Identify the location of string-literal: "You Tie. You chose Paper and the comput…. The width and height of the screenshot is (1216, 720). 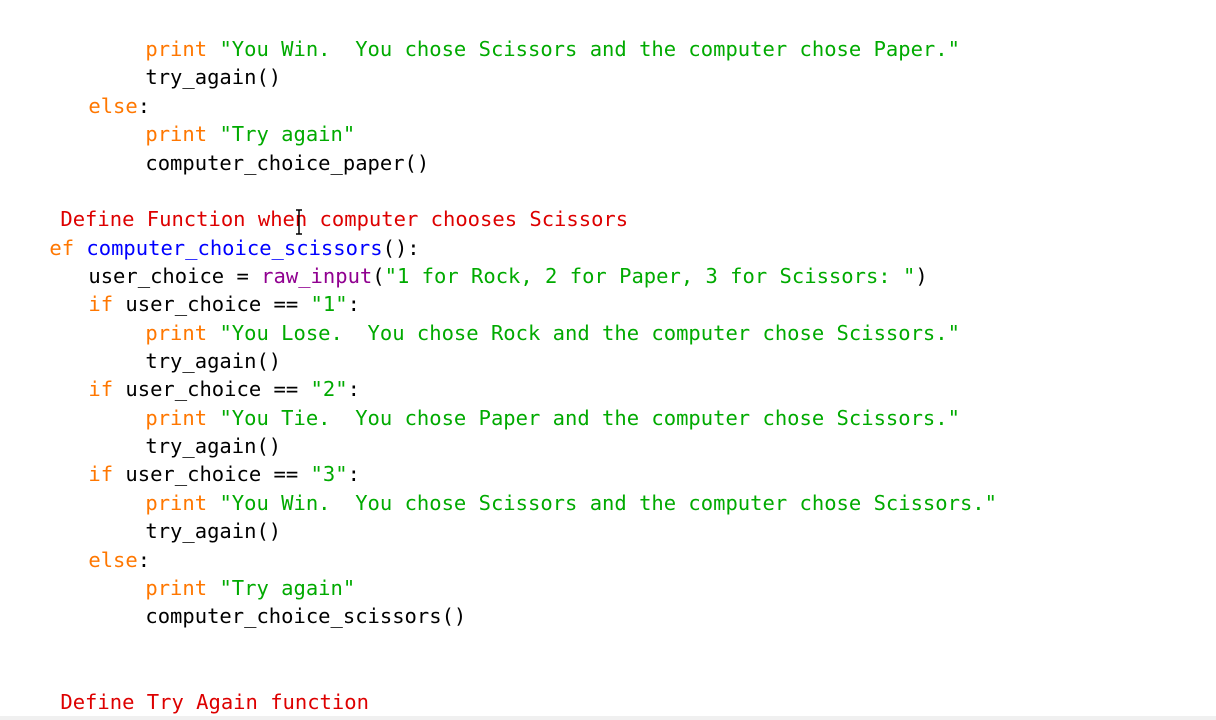
(589, 418).